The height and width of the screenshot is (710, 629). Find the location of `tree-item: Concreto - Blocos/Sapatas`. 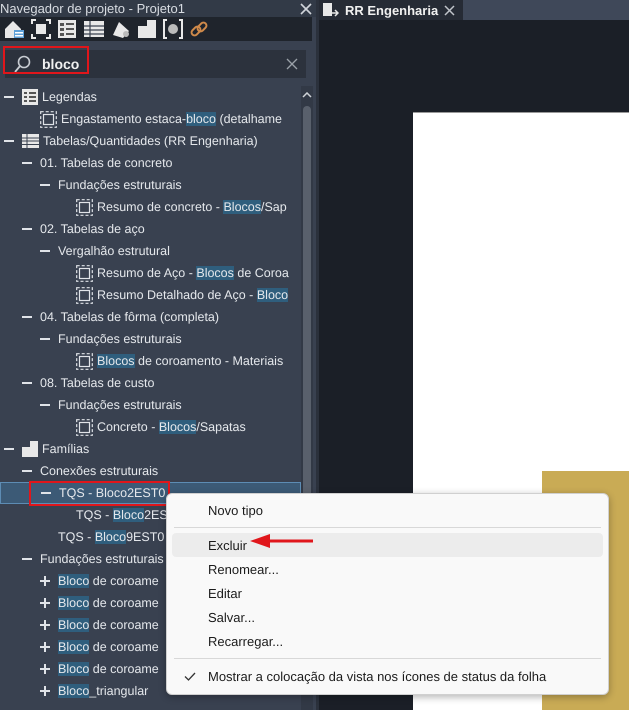

tree-item: Concreto - Blocos/Sapatas is located at coordinates (150, 427).